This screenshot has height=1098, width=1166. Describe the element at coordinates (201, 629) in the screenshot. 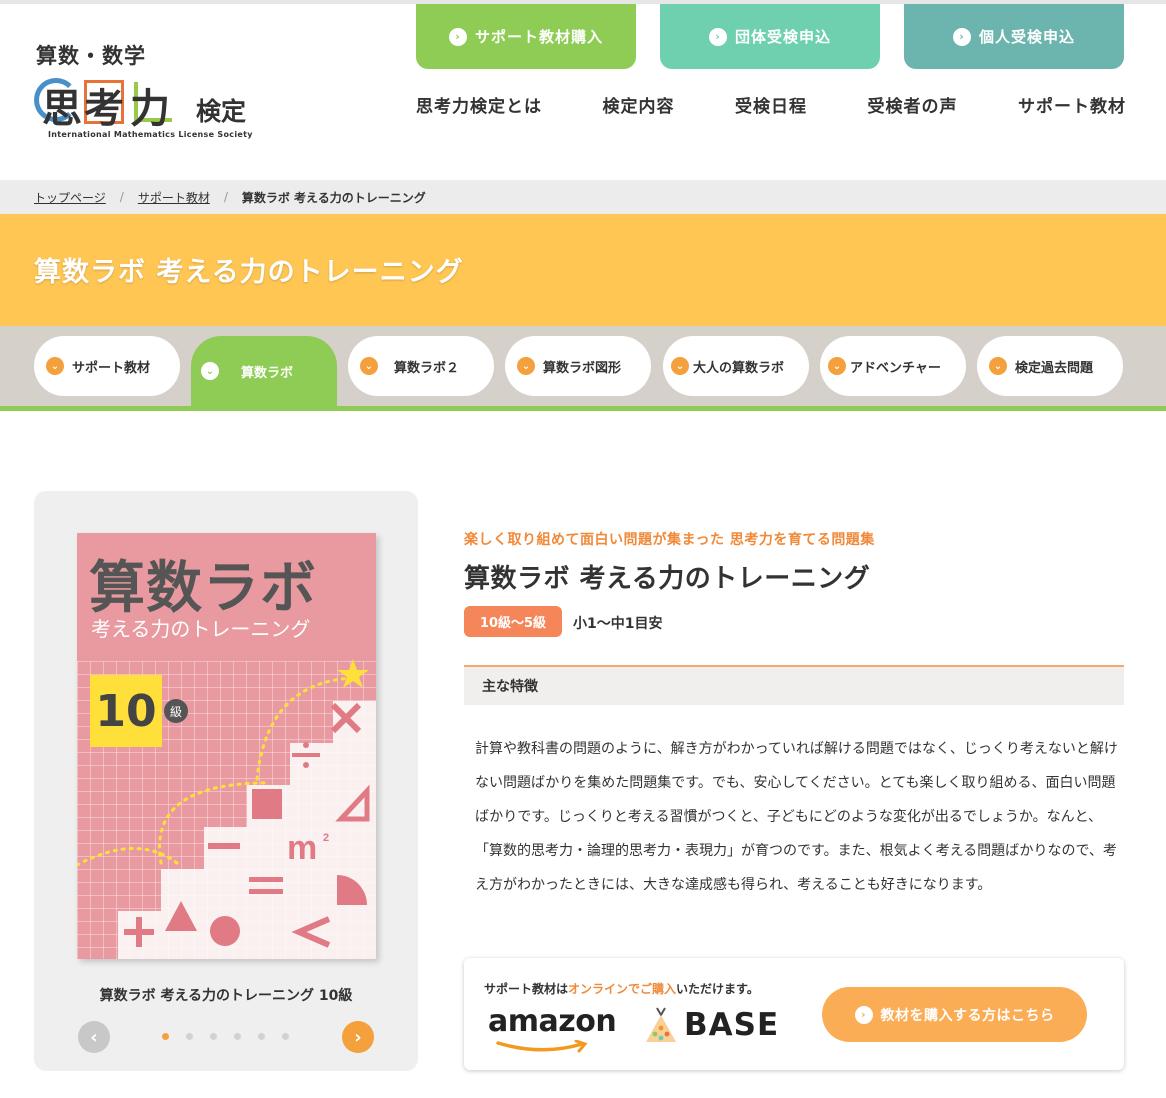

I see `cover-subtitle: 考える力のトレーニング` at that location.